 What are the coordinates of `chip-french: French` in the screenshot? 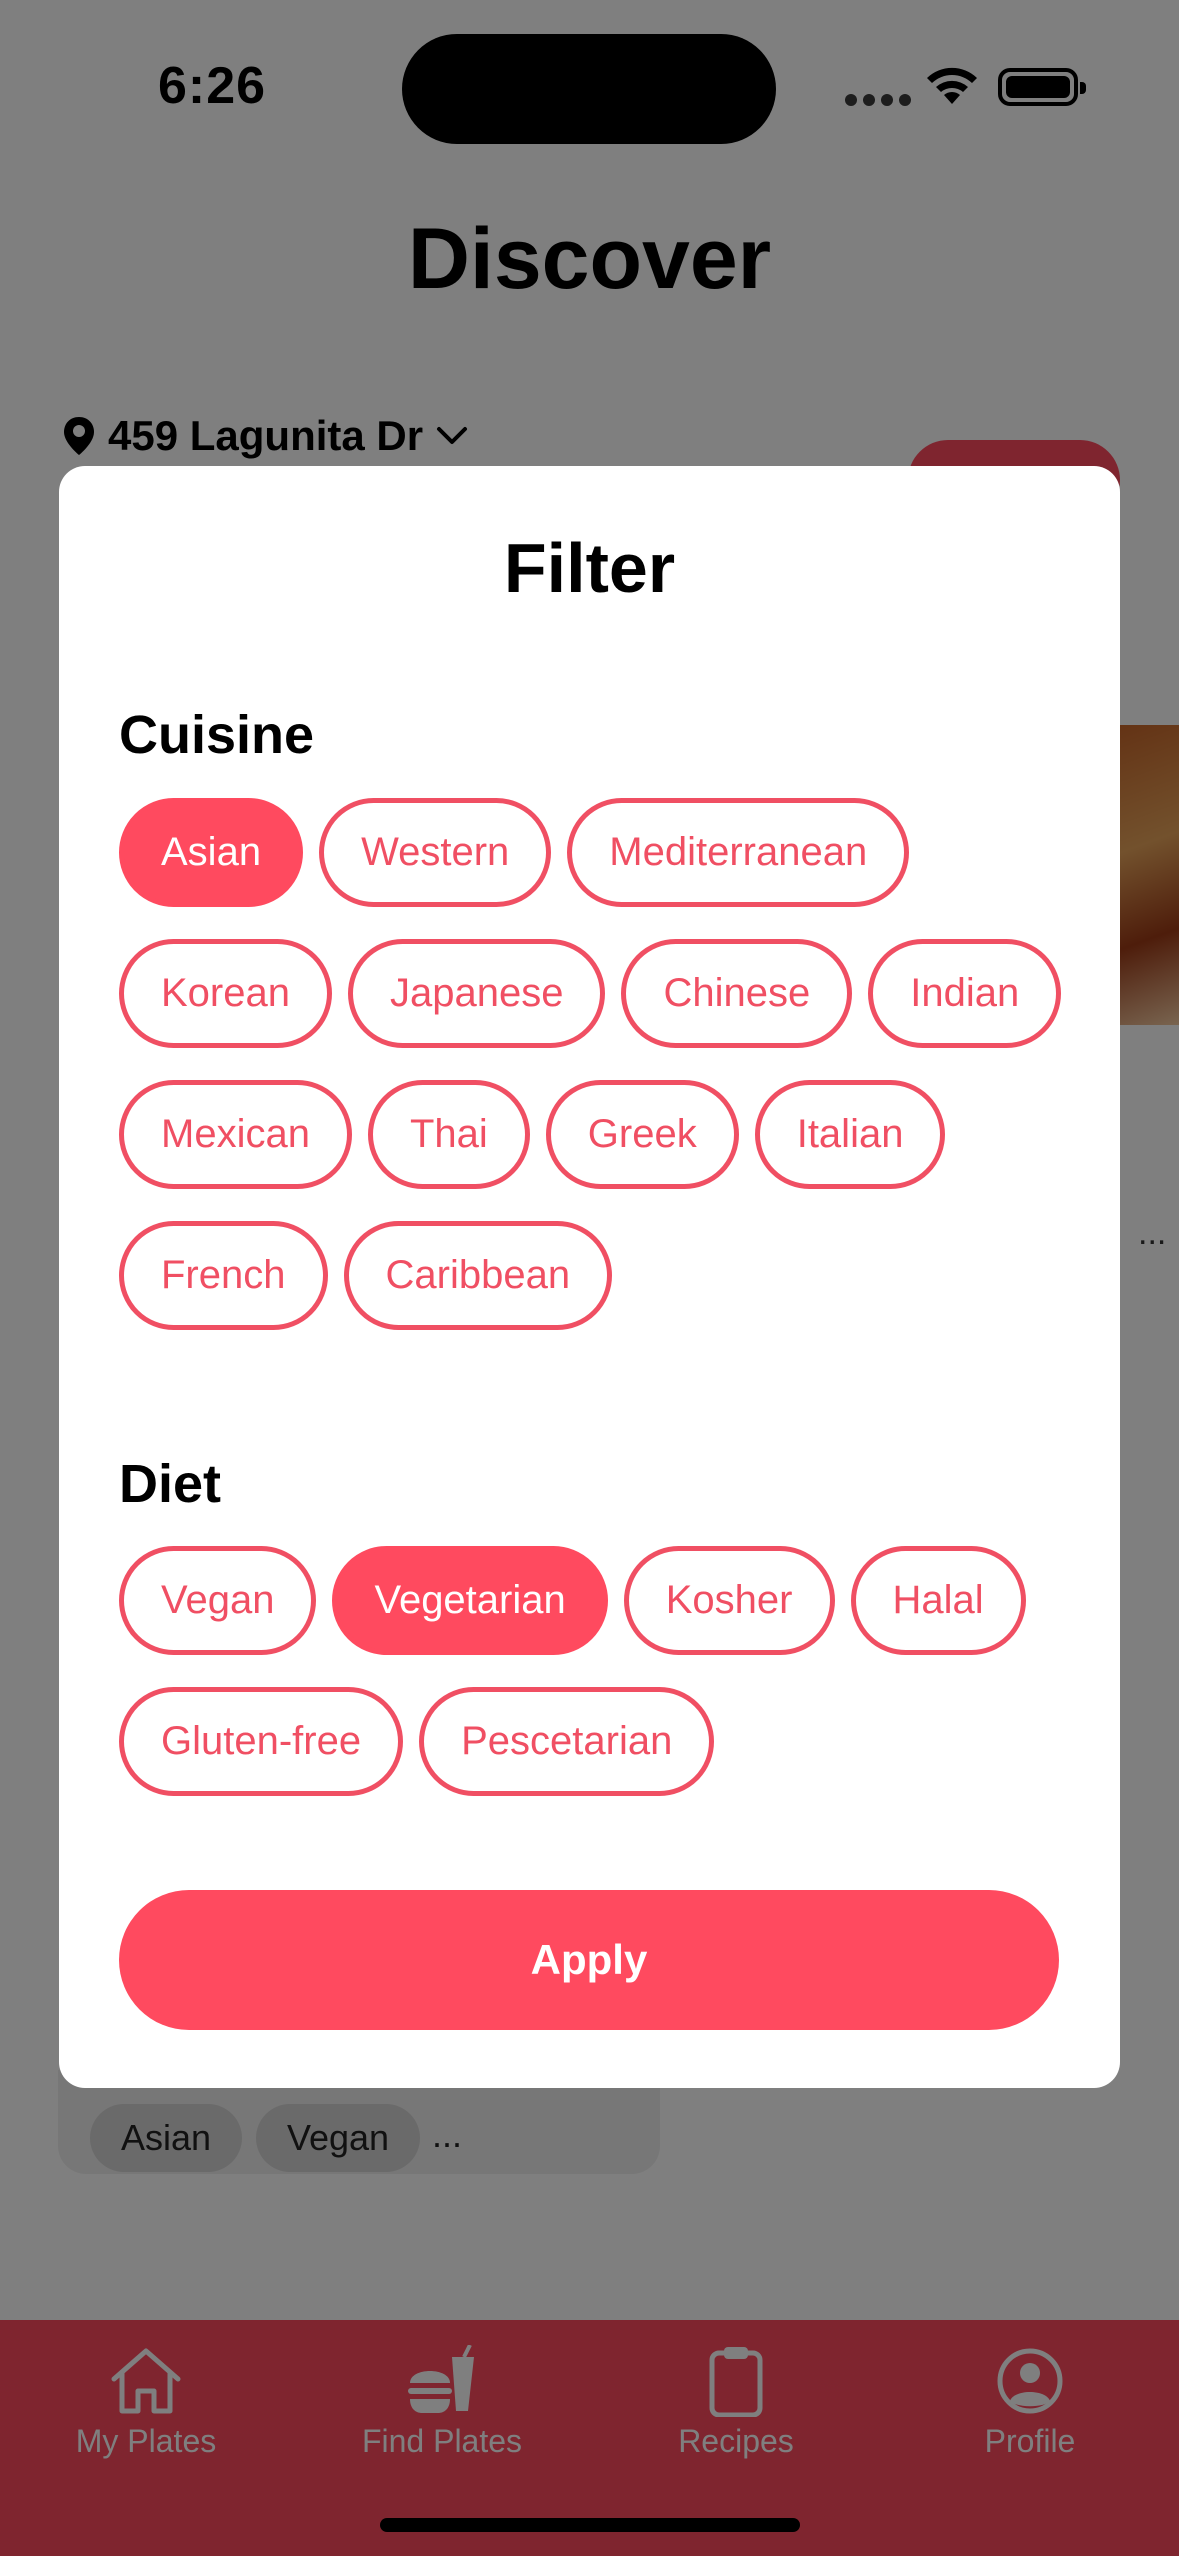 It's located at (223, 1275).